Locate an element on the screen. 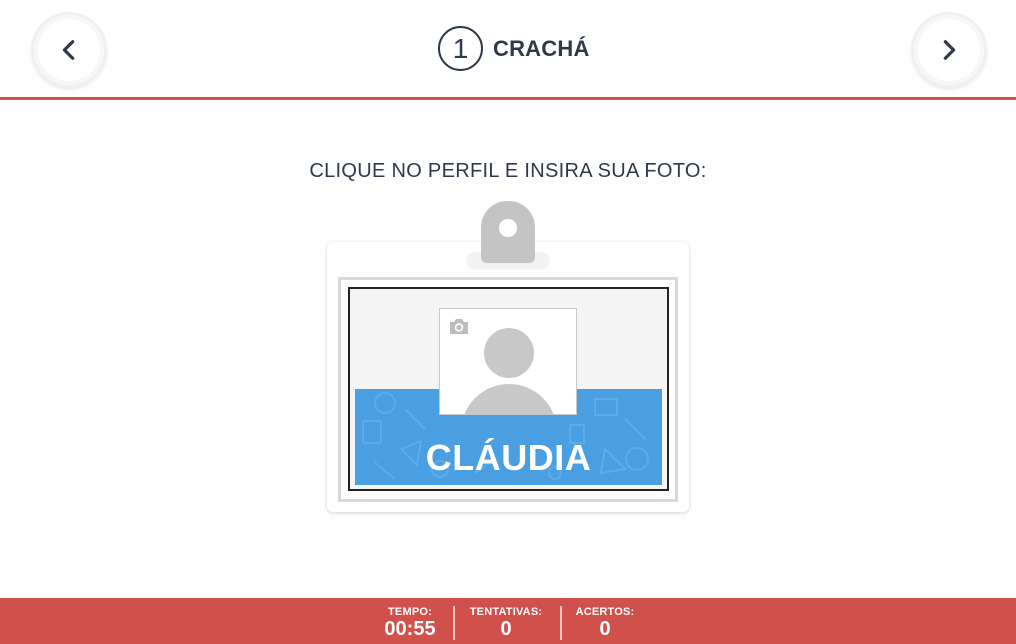 The height and width of the screenshot is (644, 1016). avatar-body is located at coordinates (509, 399).